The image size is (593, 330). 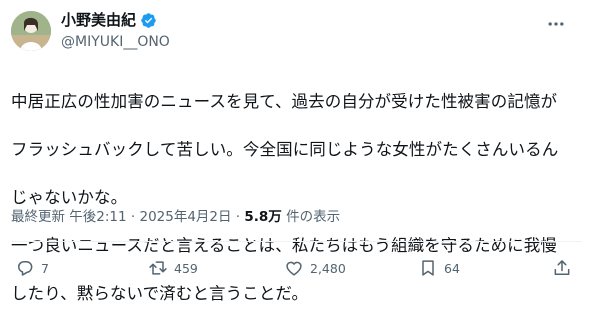 What do you see at coordinates (160, 293) in the screenshot?
I see `tweet-text-line: したり、黙らないで済むと言うことだ。` at bounding box center [160, 293].